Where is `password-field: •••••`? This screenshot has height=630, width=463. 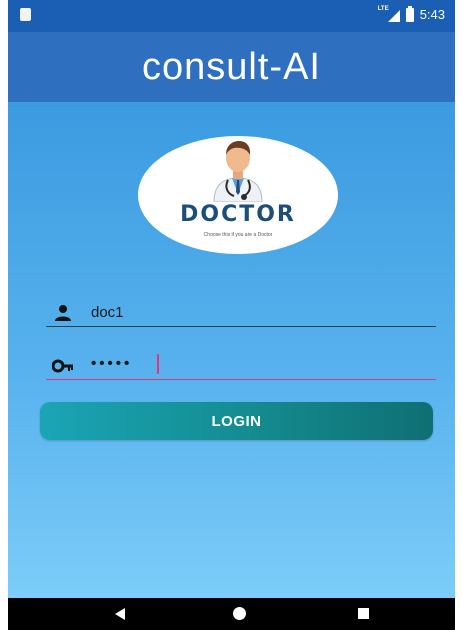
password-field: ••••• is located at coordinates (241, 366).